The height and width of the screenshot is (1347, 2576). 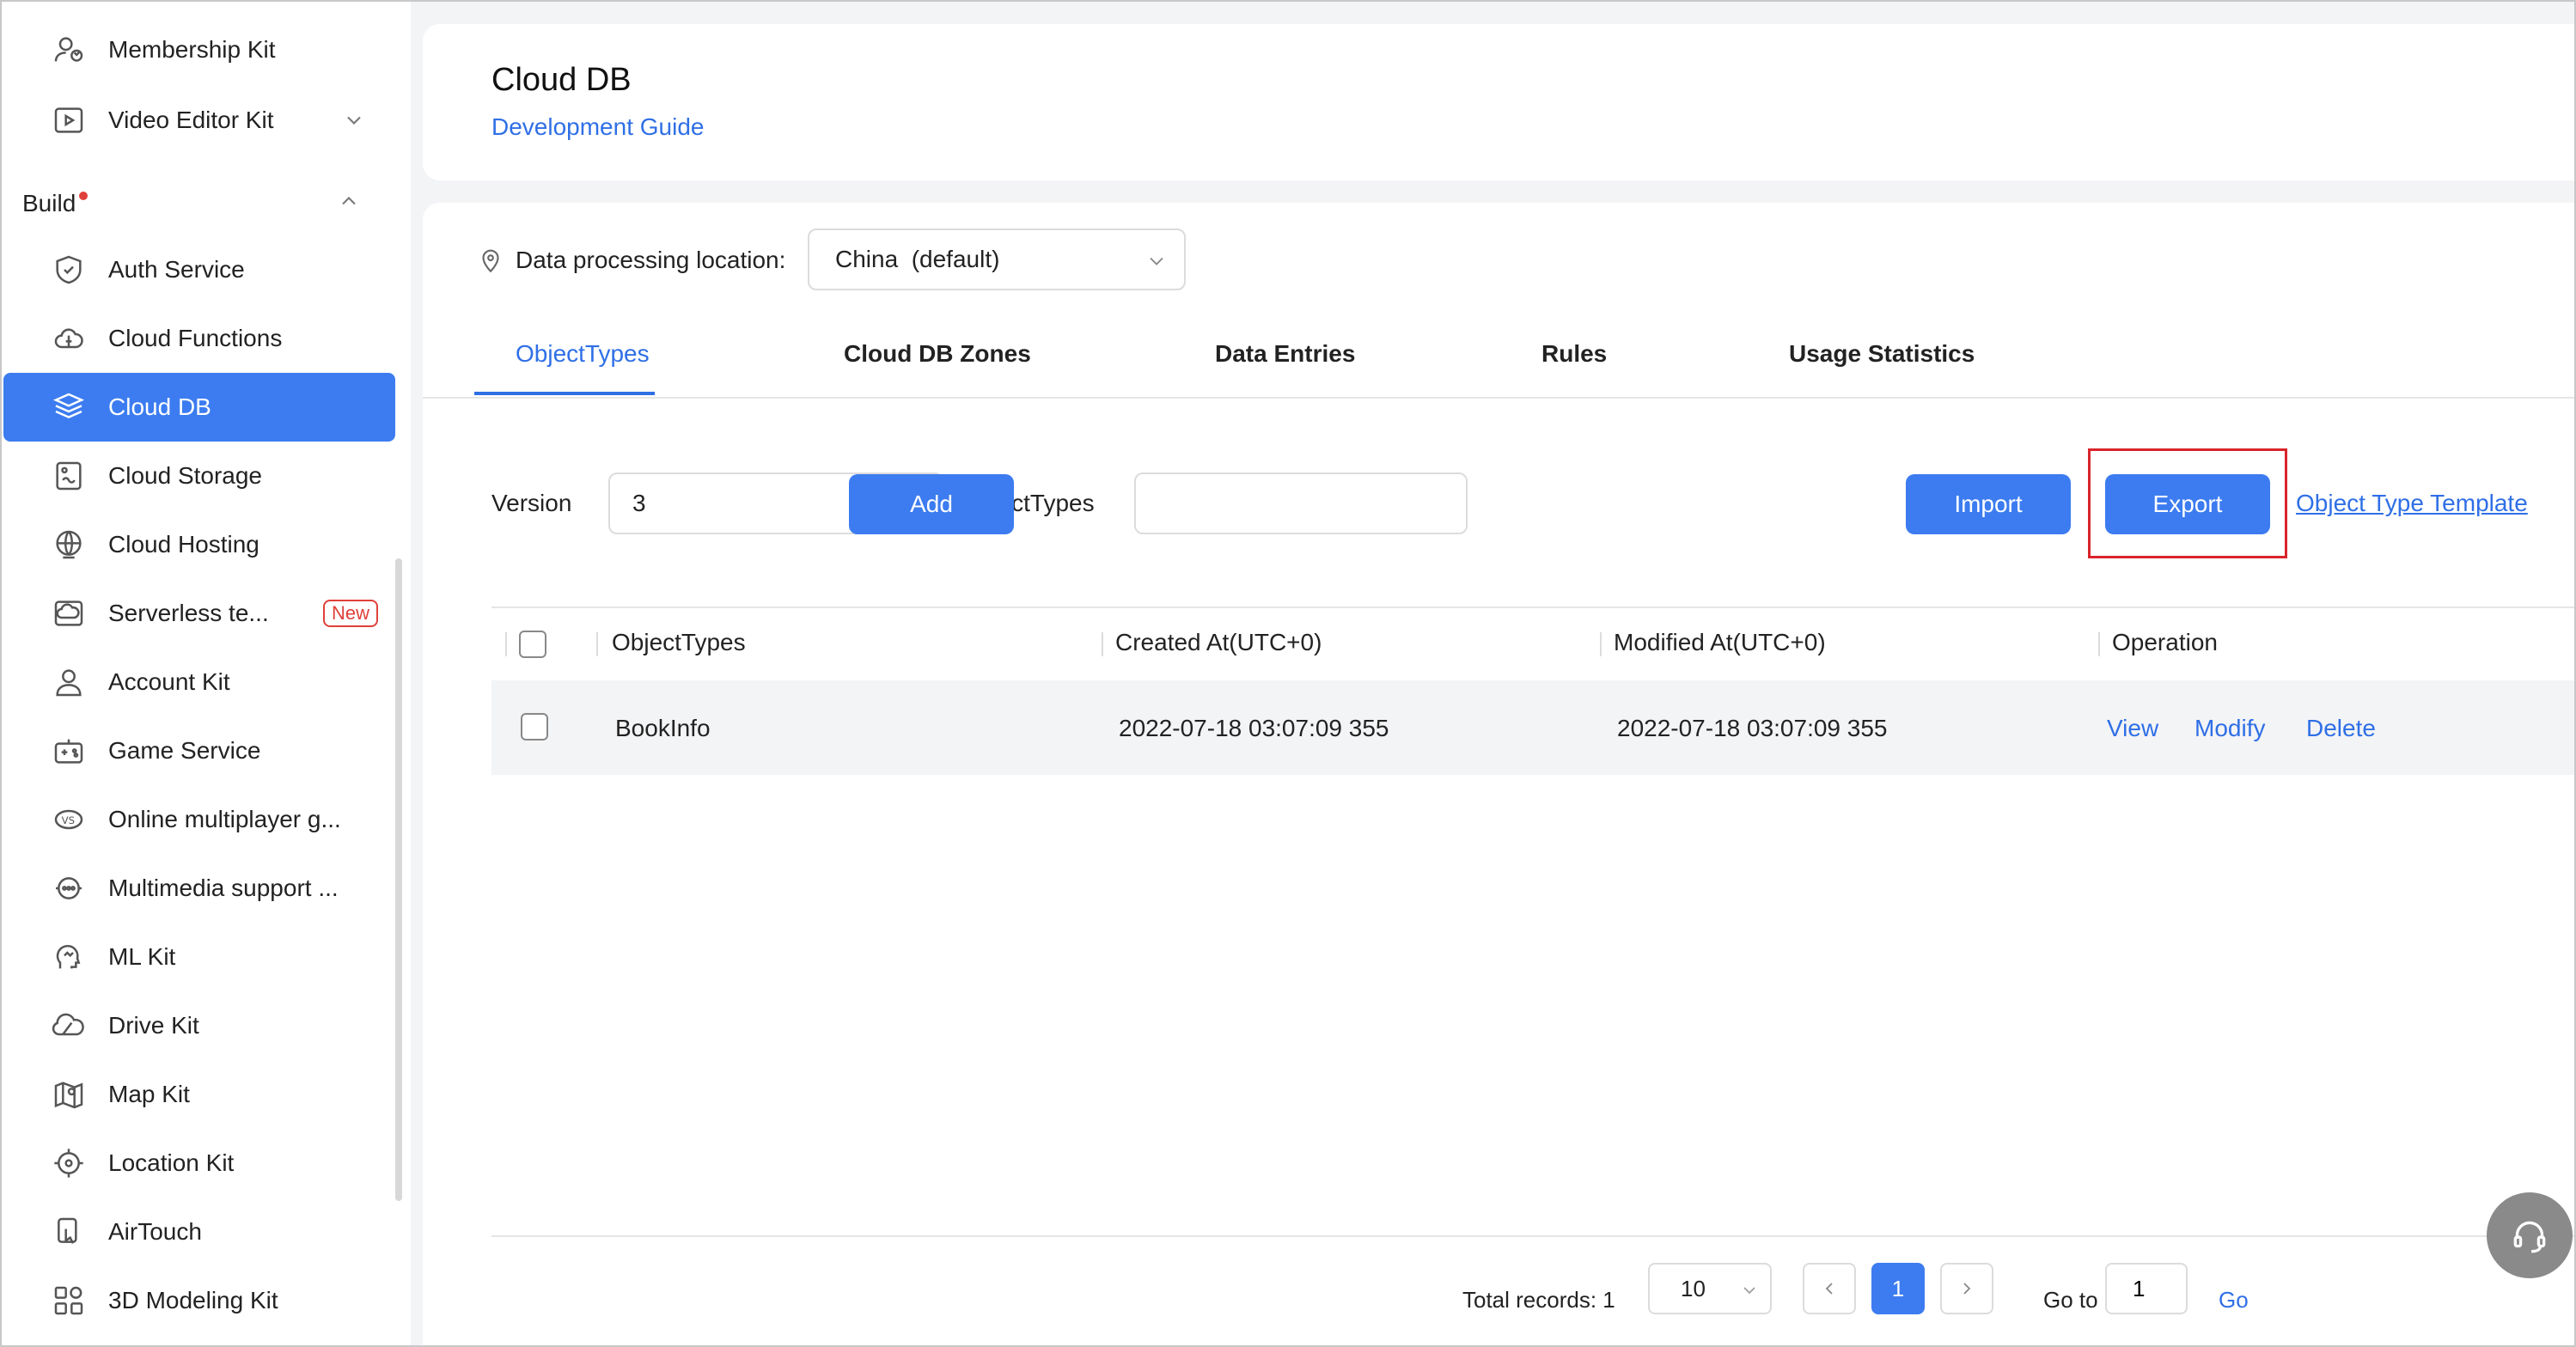 I want to click on total-records: Total records: 1, so click(x=1538, y=1300).